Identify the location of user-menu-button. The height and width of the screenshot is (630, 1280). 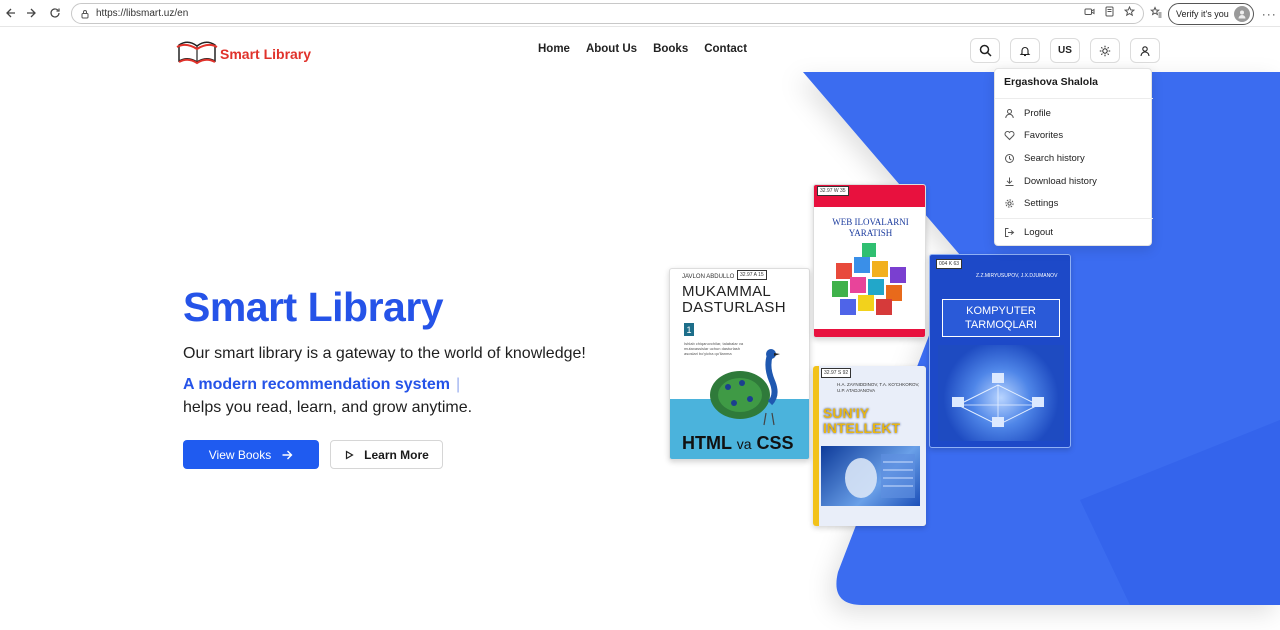
(1145, 50).